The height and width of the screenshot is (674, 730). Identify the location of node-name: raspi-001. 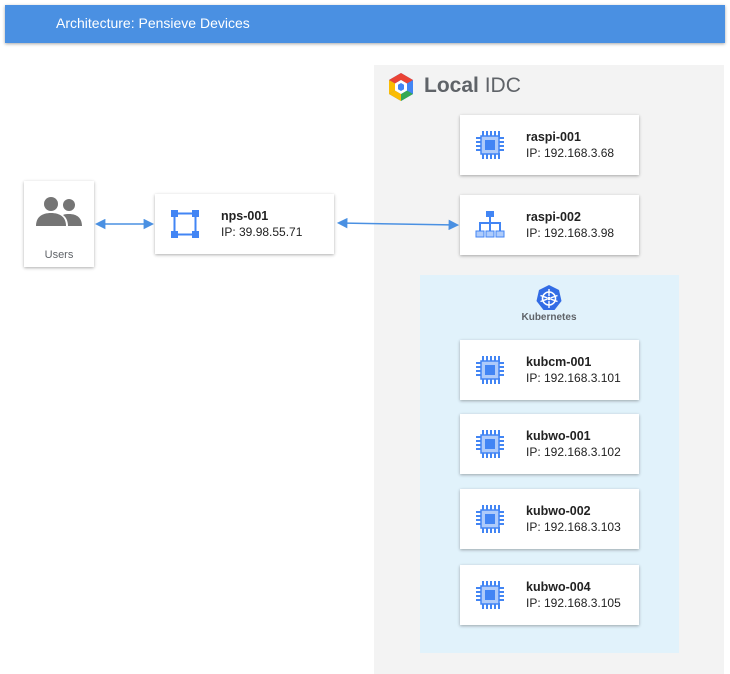
(553, 137).